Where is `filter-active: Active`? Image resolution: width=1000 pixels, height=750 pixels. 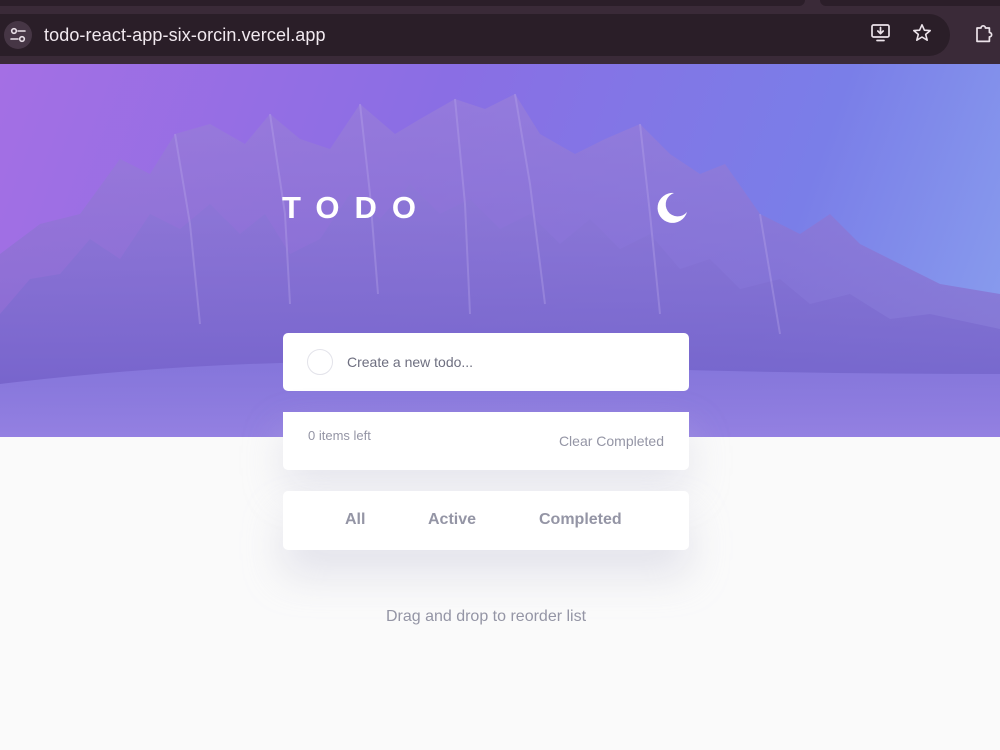 filter-active: Active is located at coordinates (452, 520).